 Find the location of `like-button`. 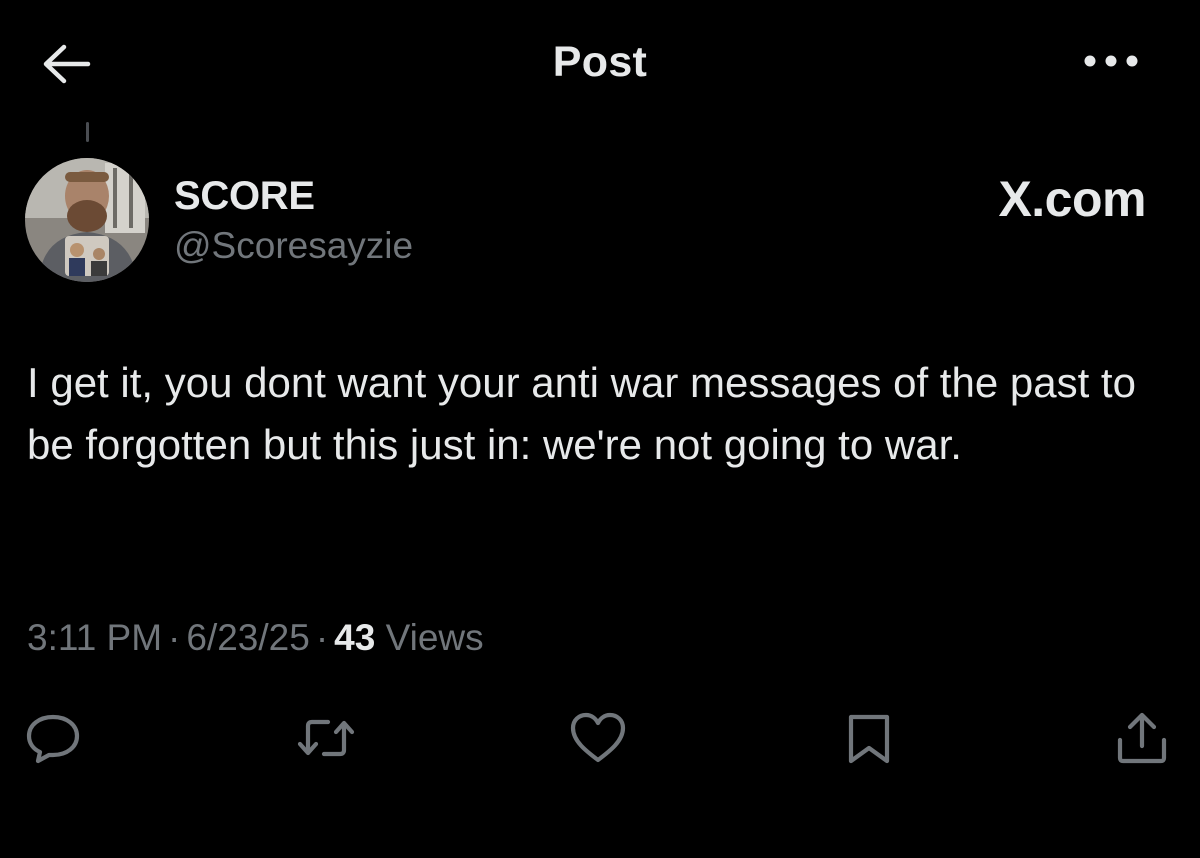

like-button is located at coordinates (598, 738).